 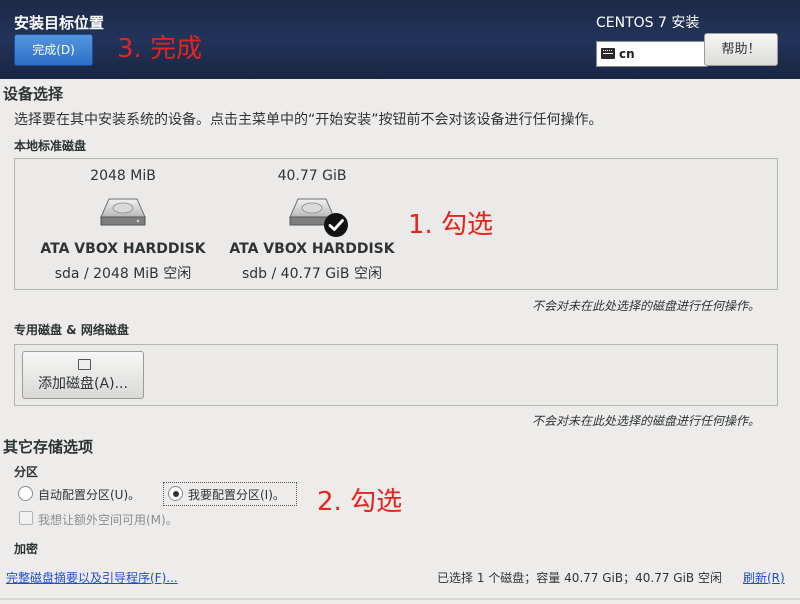 What do you see at coordinates (451, 225) in the screenshot?
I see `annotation-step1: 1. 勾选` at bounding box center [451, 225].